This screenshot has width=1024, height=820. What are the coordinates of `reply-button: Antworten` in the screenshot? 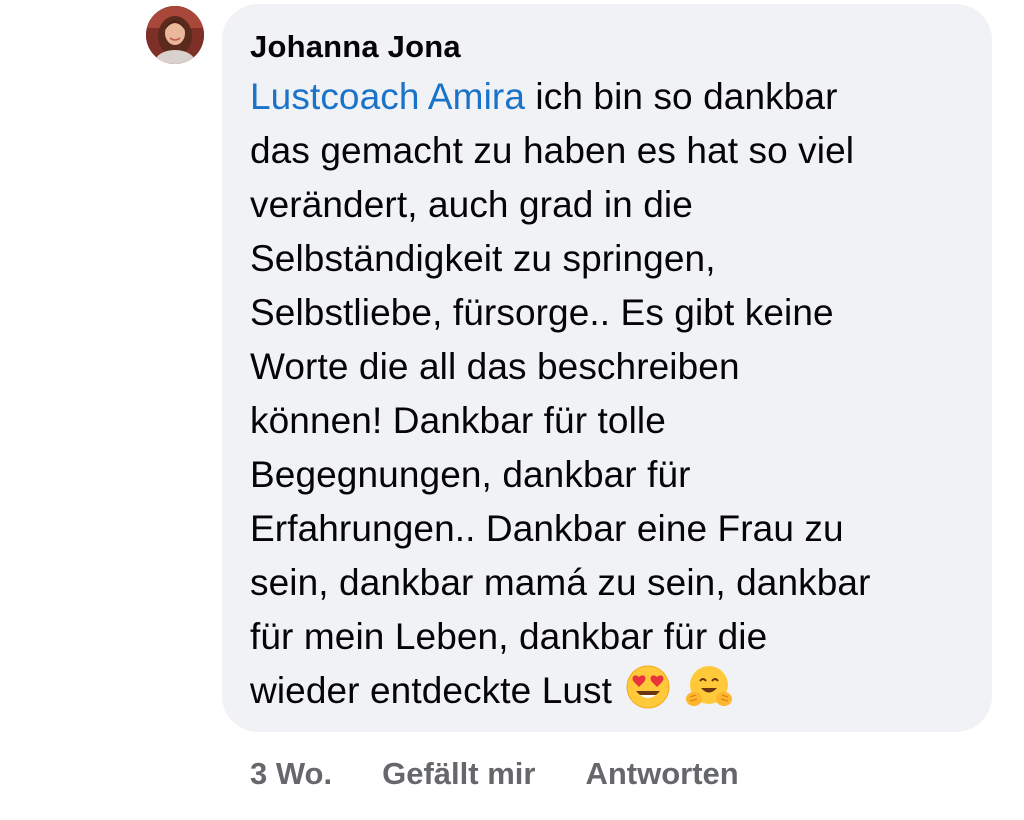 It's located at (661, 774).